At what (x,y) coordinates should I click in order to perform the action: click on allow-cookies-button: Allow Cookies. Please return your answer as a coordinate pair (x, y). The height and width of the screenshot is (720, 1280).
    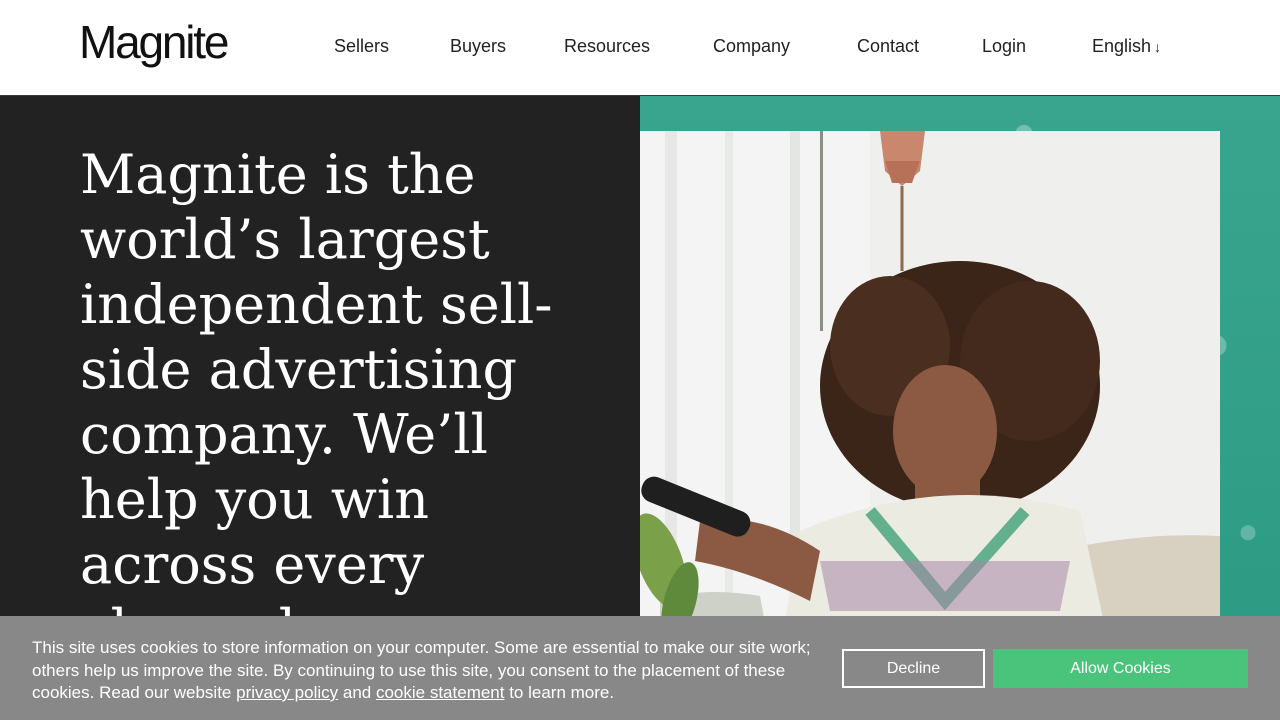
    Looking at the image, I should click on (1120, 668).